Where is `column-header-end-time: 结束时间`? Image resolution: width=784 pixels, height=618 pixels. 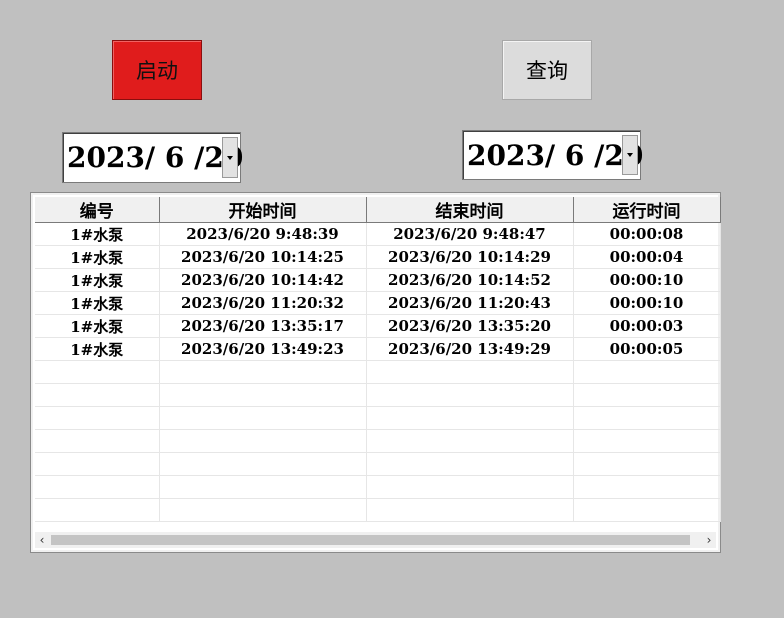
column-header-end-time: 结束时间 is located at coordinates (470, 210).